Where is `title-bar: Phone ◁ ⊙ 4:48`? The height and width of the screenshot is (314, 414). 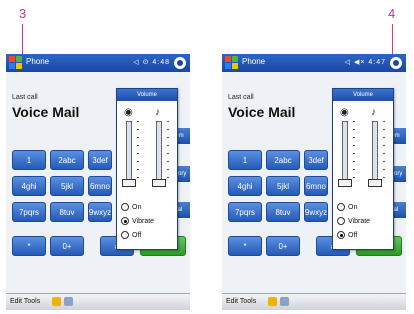 title-bar: Phone ◁ ⊙ 4:48 is located at coordinates (98, 63).